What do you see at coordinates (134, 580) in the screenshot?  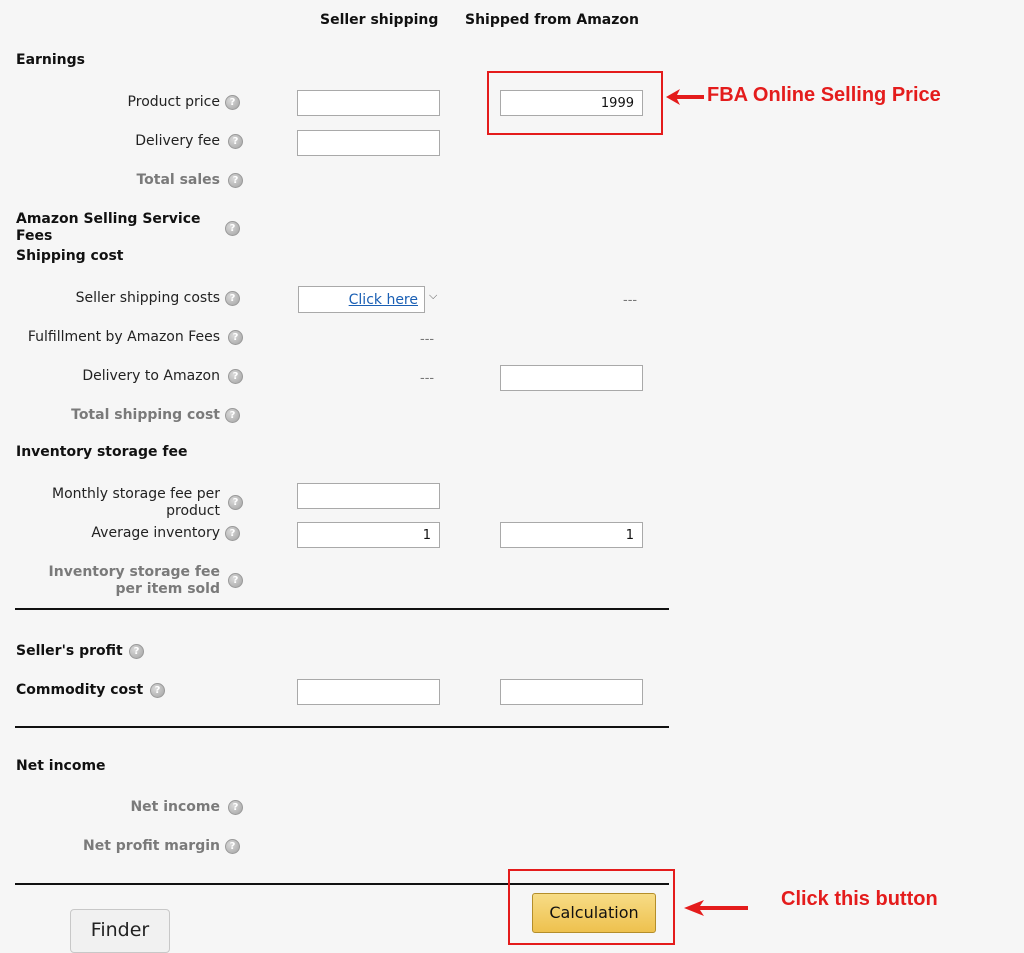 I see `inventory-storage-fee-per-item-label: Inventory storage fee per item sold` at bounding box center [134, 580].